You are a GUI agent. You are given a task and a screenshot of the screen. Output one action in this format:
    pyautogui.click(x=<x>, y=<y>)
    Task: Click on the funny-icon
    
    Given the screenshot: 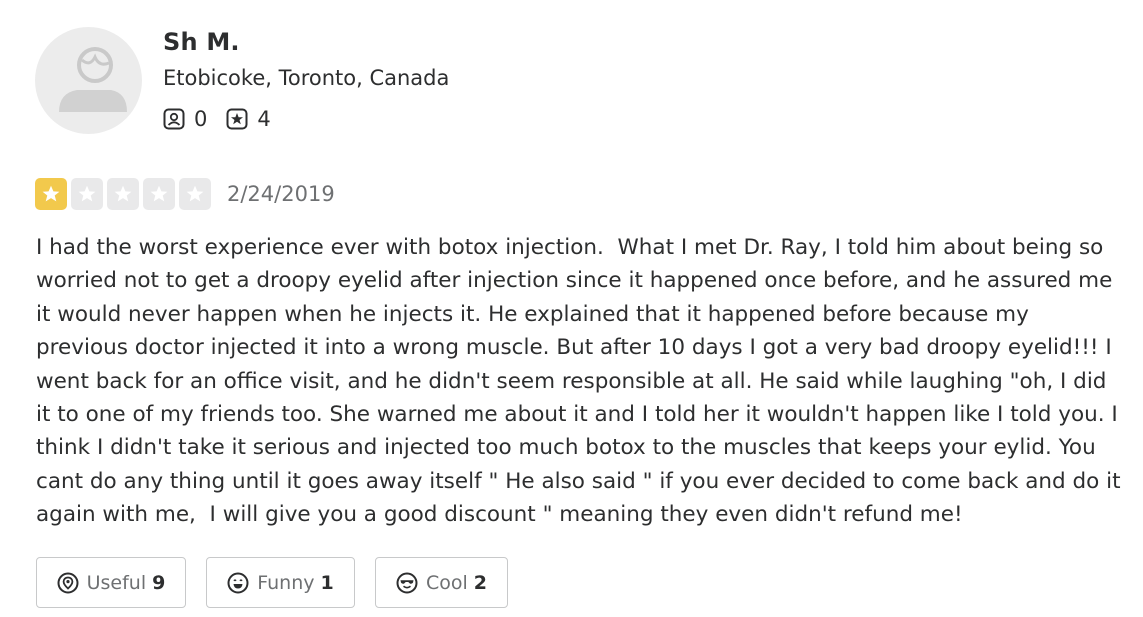 What is the action you would take?
    pyautogui.click(x=238, y=582)
    